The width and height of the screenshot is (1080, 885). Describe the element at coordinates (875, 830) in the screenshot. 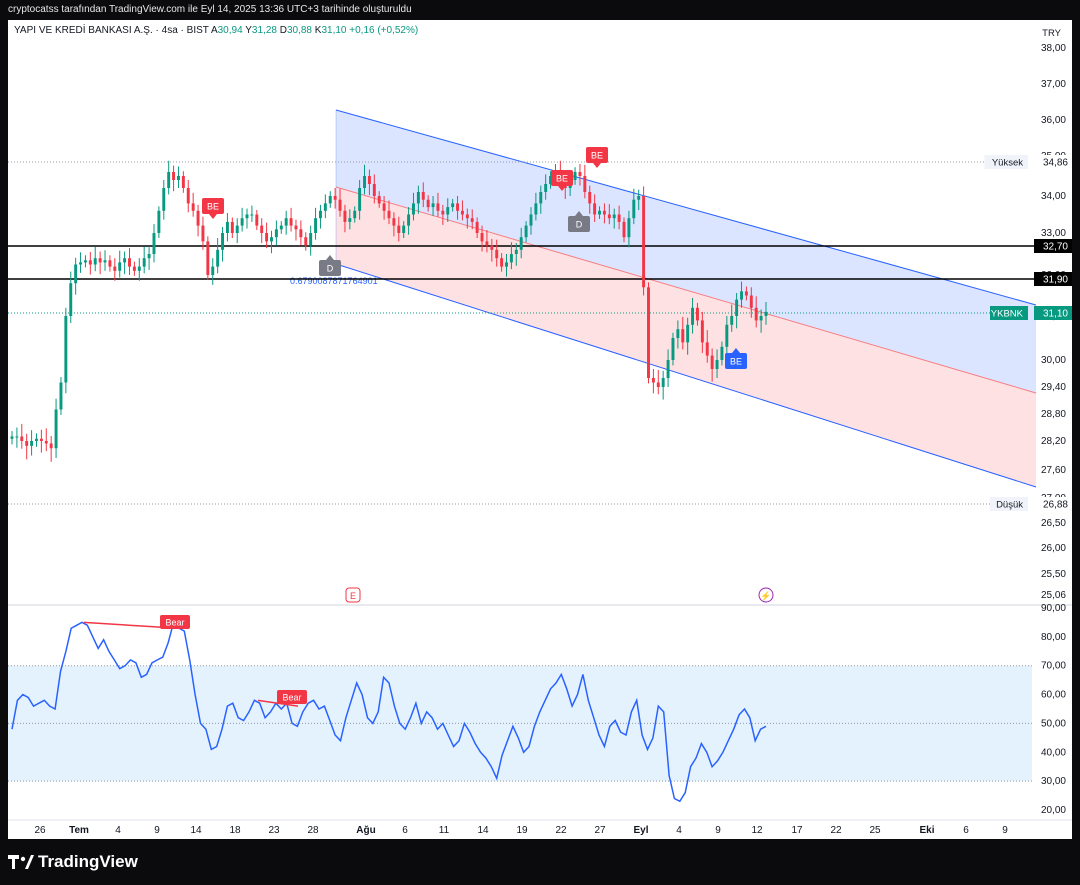

I see `time-tick-label: 25` at that location.